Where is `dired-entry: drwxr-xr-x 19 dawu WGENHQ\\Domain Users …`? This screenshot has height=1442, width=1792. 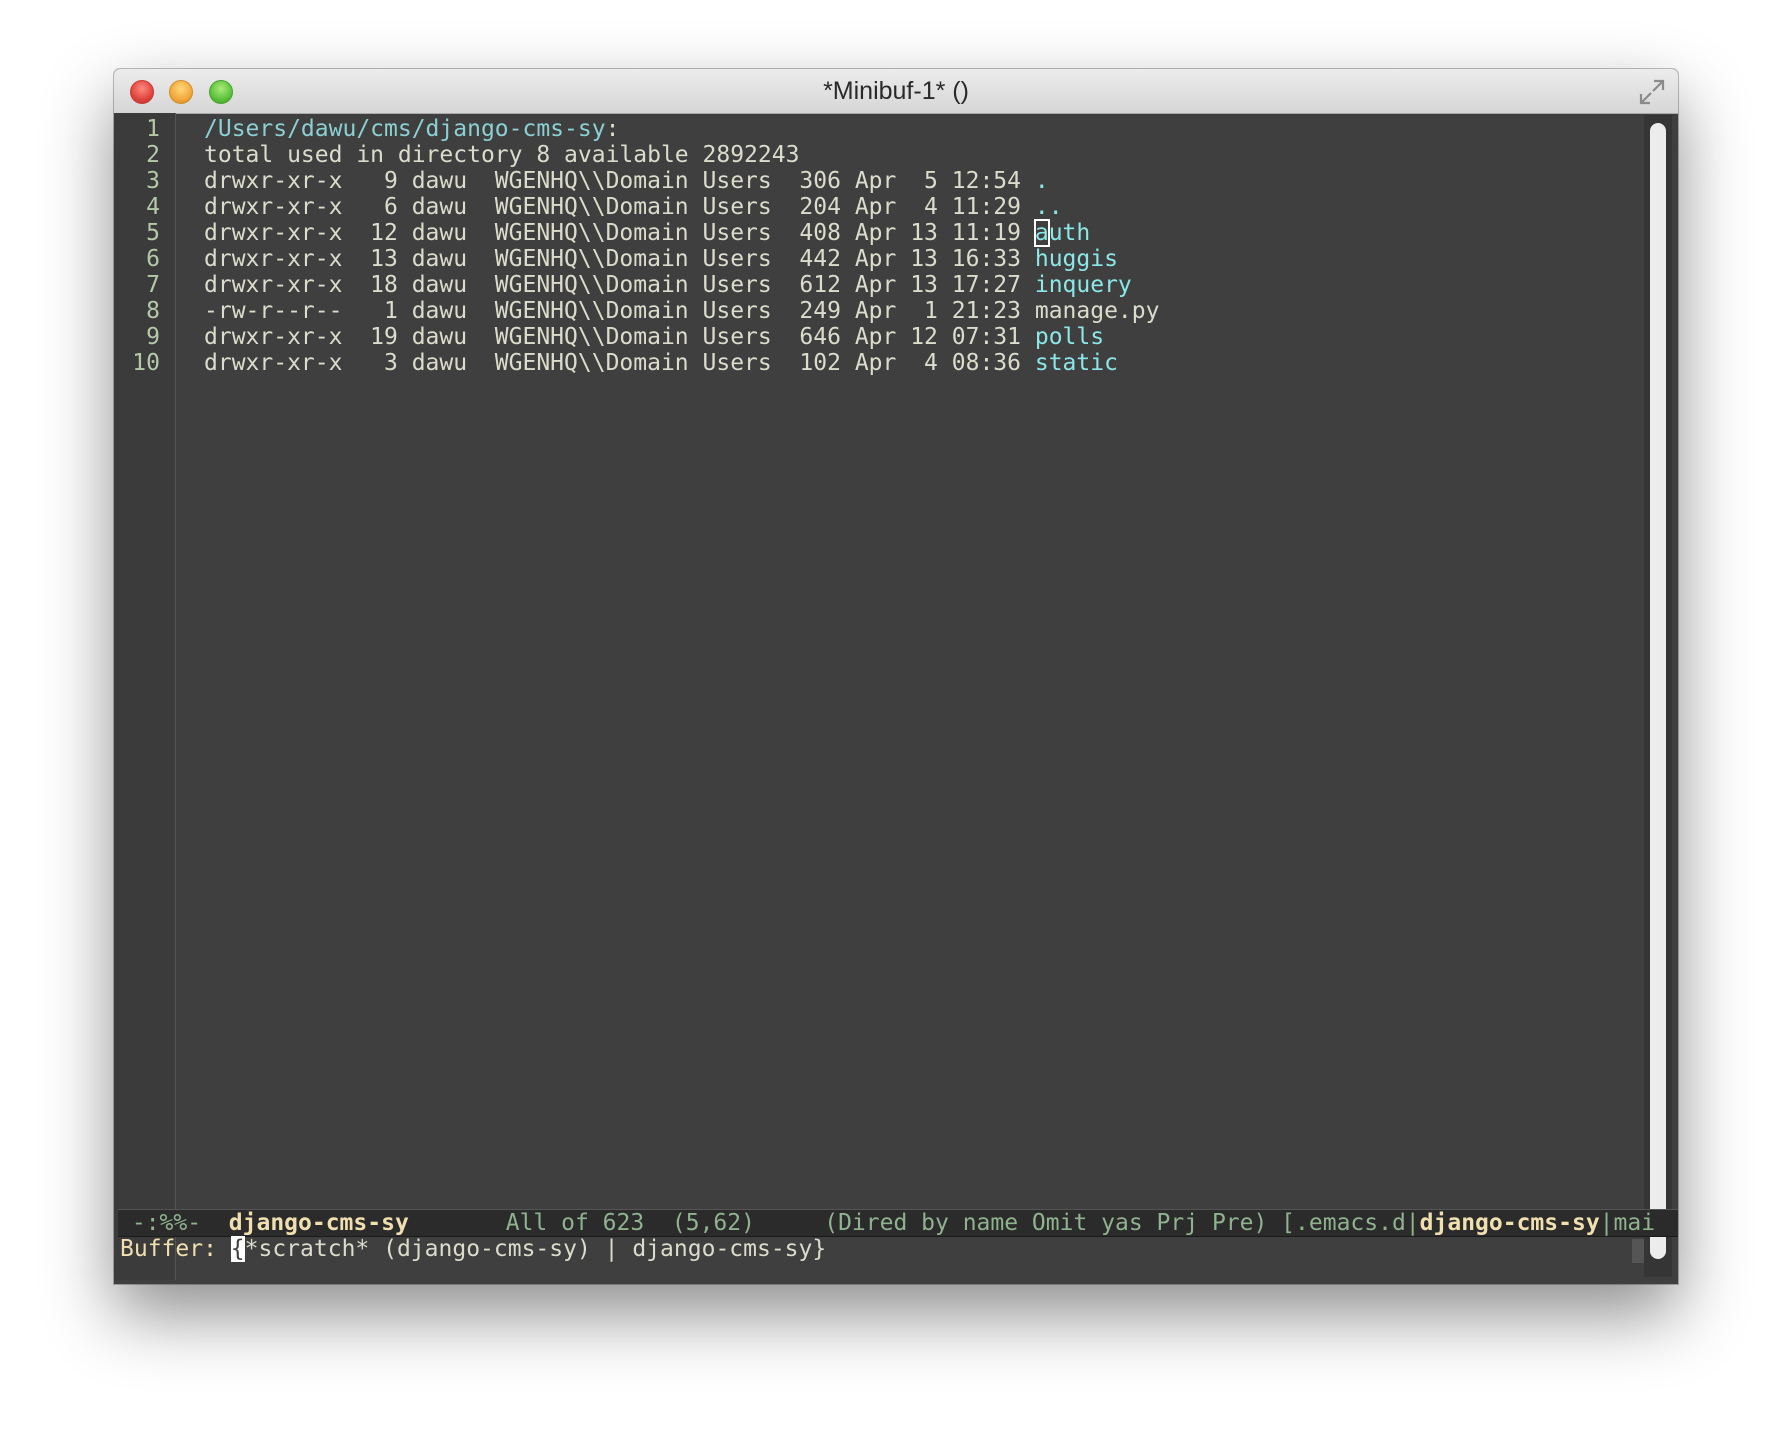 dired-entry: drwxr-xr-x 19 dawu WGENHQ\\Domain Users … is located at coordinates (654, 337).